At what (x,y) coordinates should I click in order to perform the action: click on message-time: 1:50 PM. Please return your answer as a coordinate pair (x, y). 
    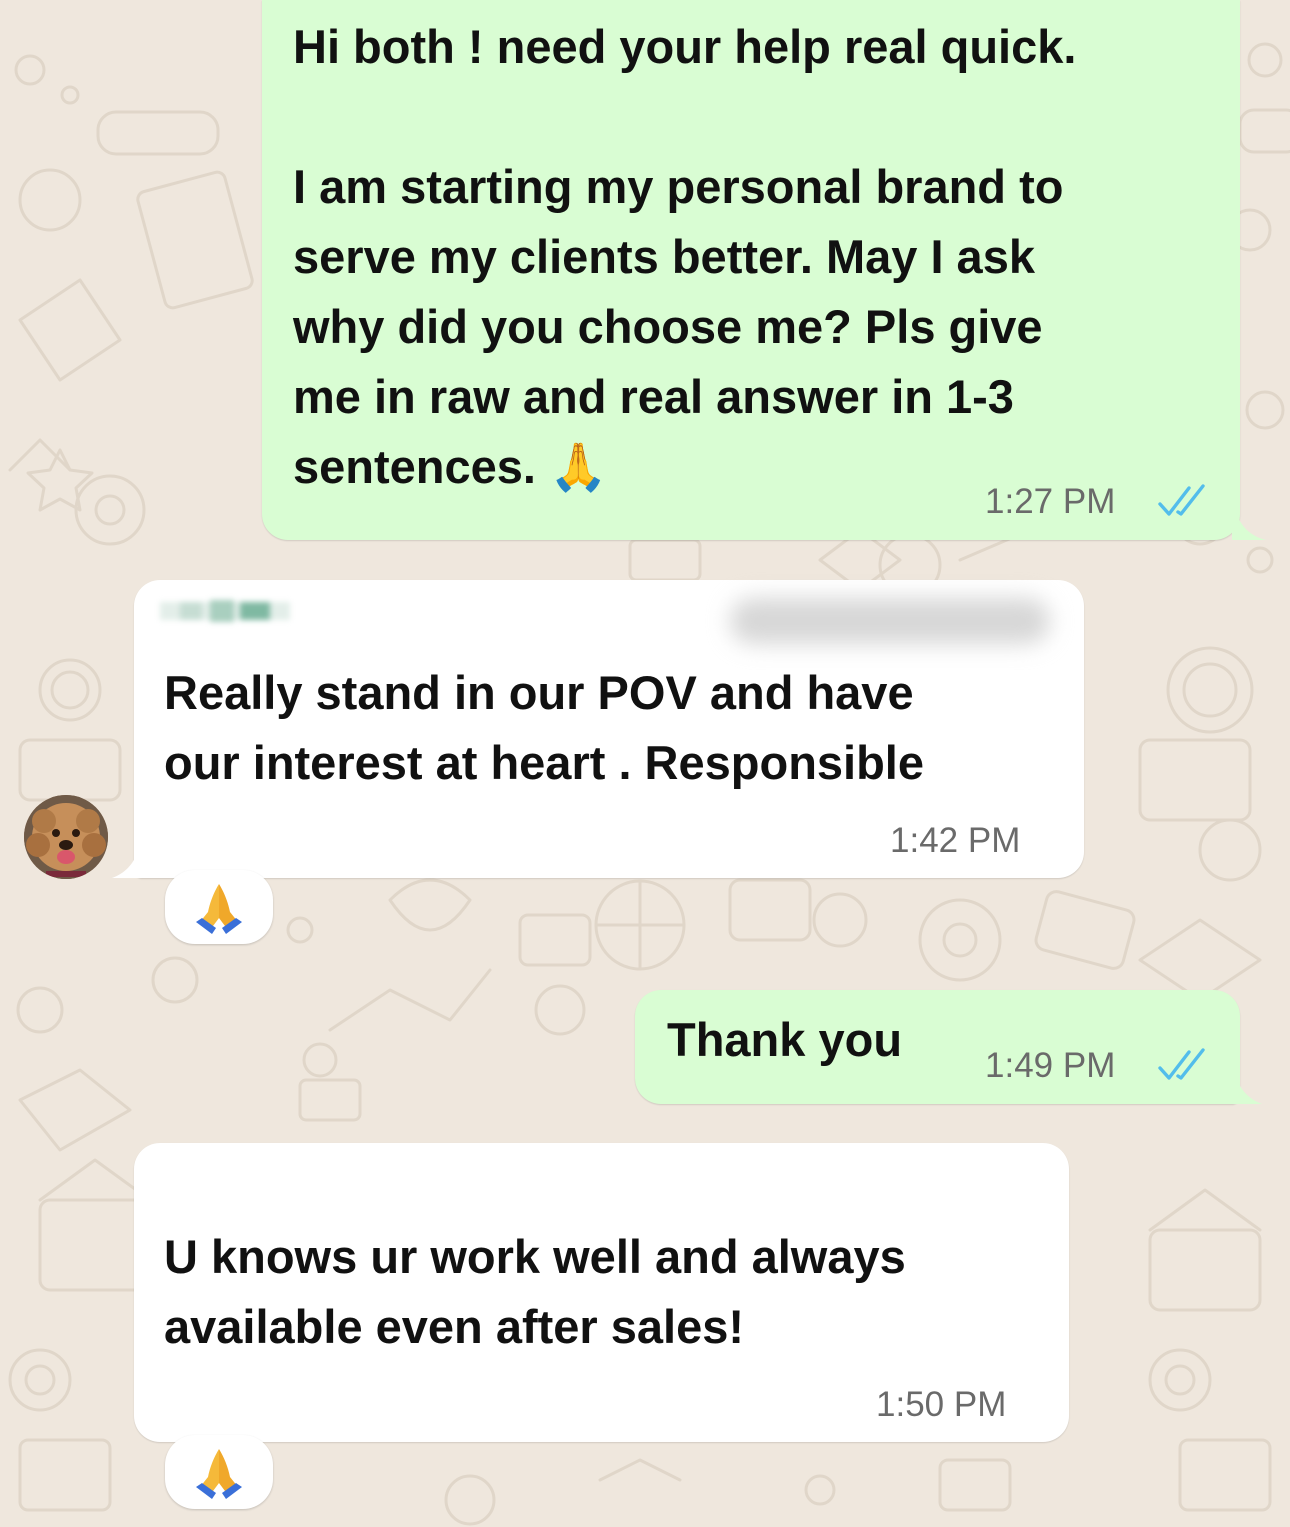
    Looking at the image, I should click on (941, 1404).